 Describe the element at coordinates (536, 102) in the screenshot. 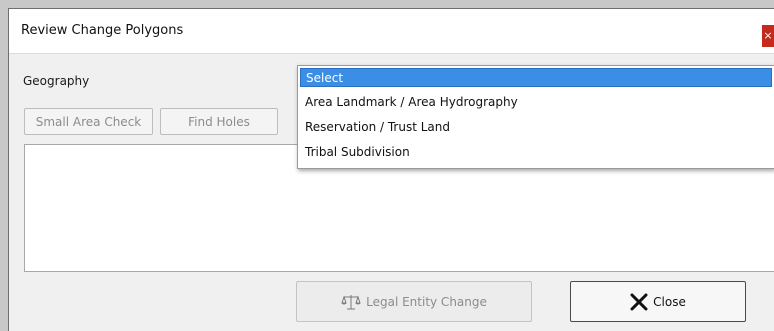

I see `geography-option-area-landmark: Area Landmark / Area Hydrography` at that location.